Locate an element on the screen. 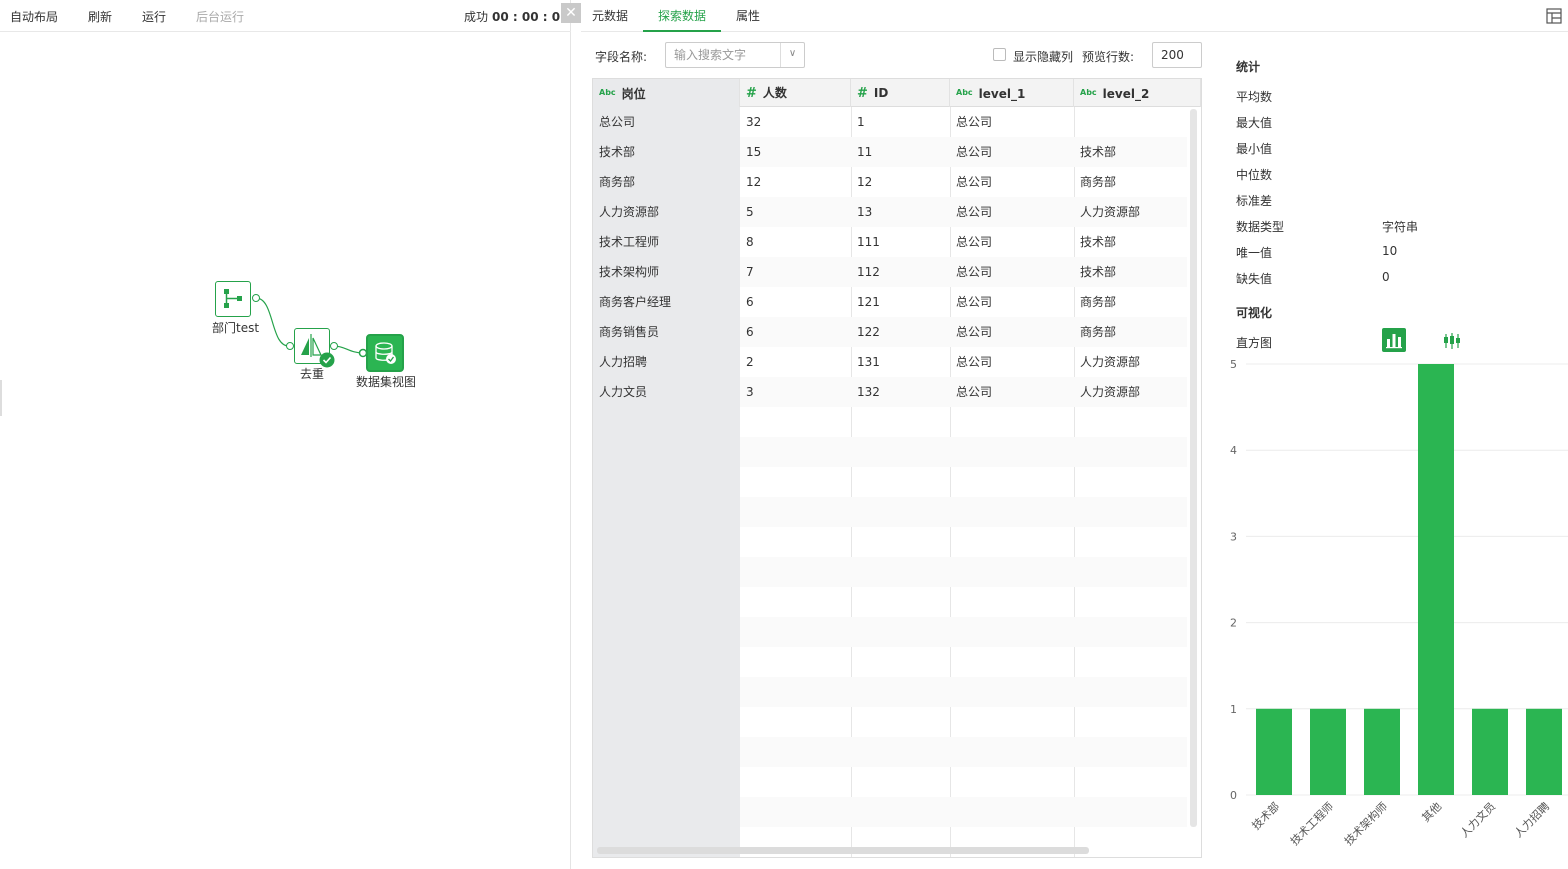 This screenshot has width=1568, height=869. stats-title: 统计 is located at coordinates (1248, 67).